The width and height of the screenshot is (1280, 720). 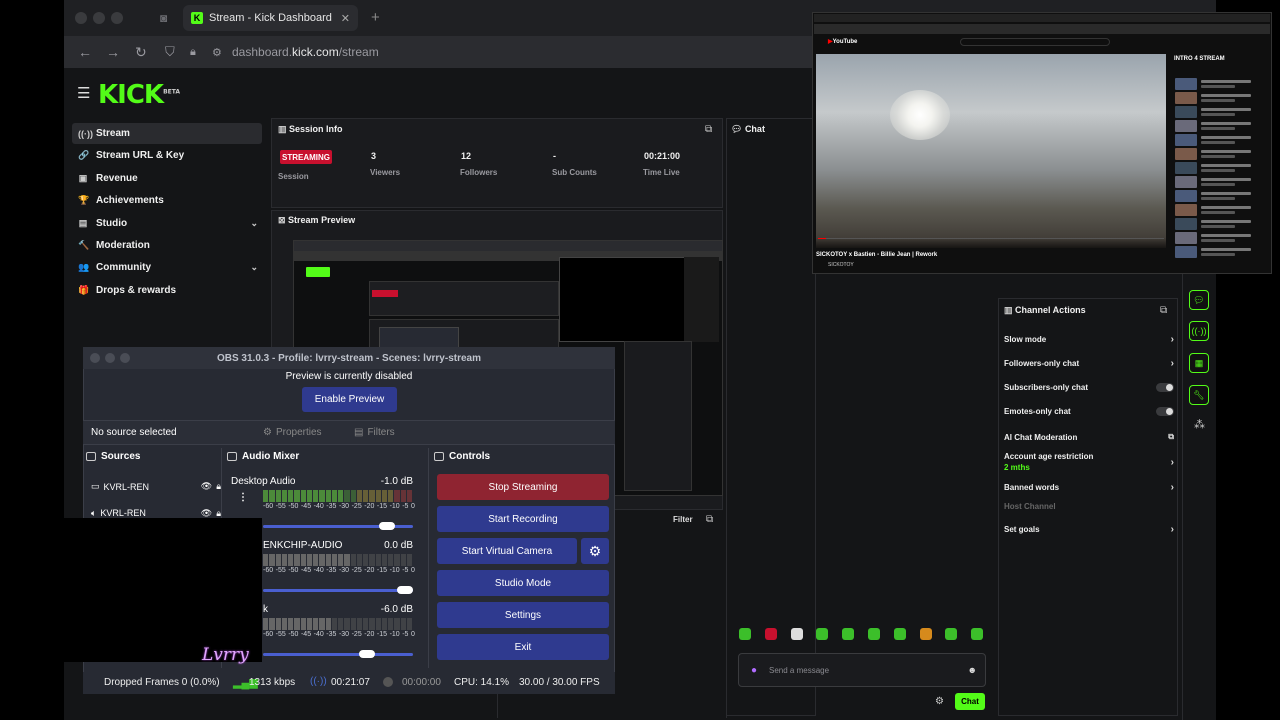 I want to click on obs-zoom-button, so click(x=125, y=358).